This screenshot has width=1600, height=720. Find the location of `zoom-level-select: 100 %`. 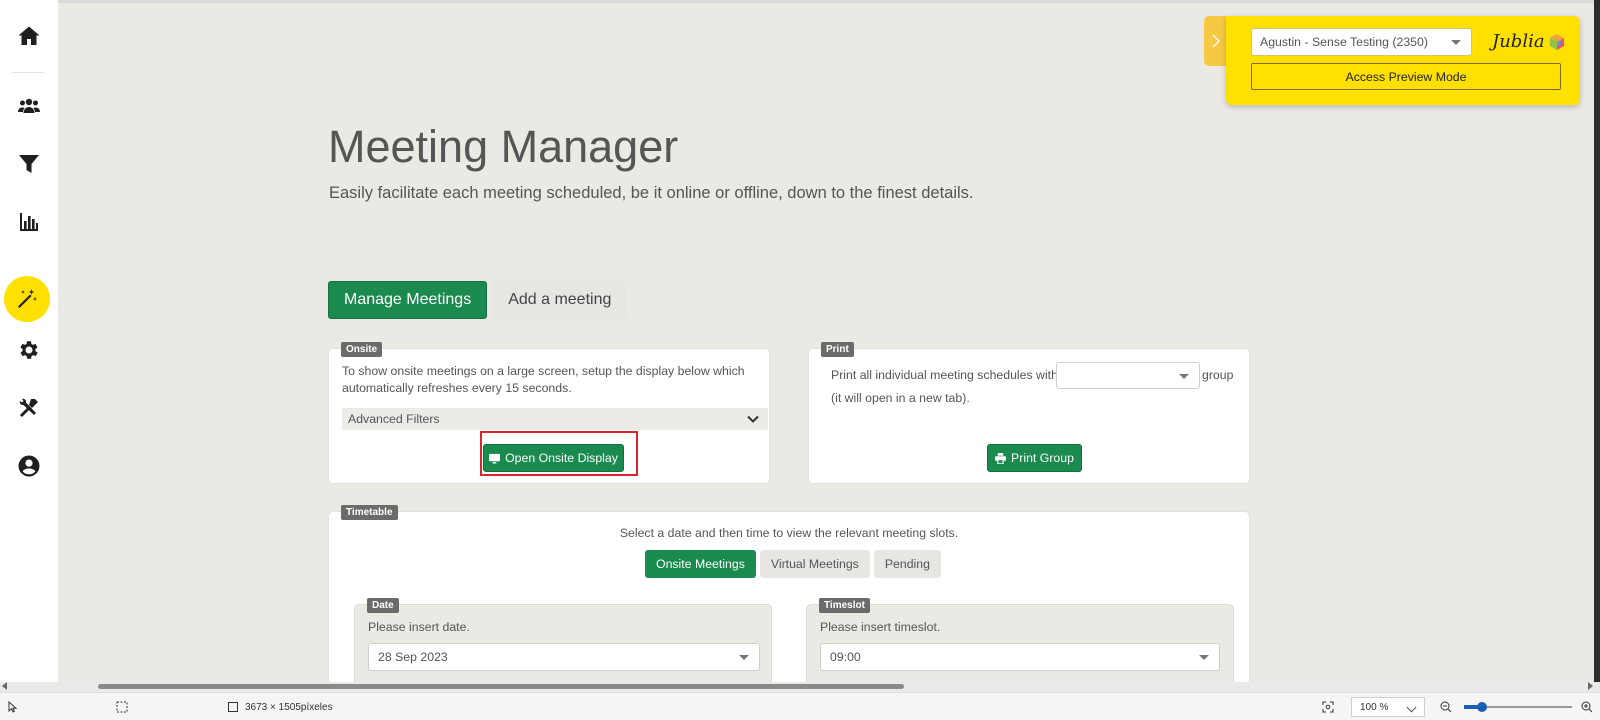

zoom-level-select: 100 % is located at coordinates (1388, 707).